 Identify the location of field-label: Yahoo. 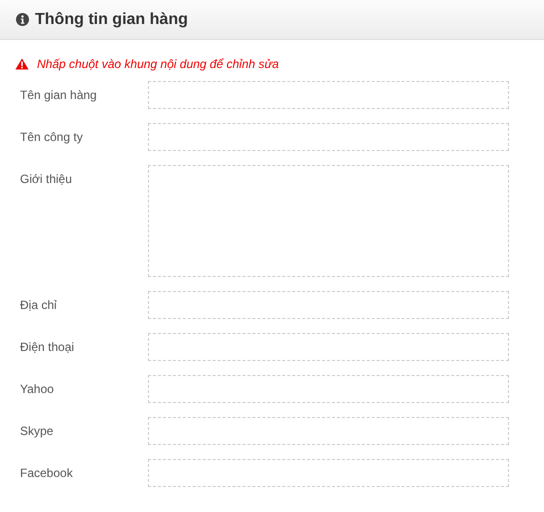
(37, 388).